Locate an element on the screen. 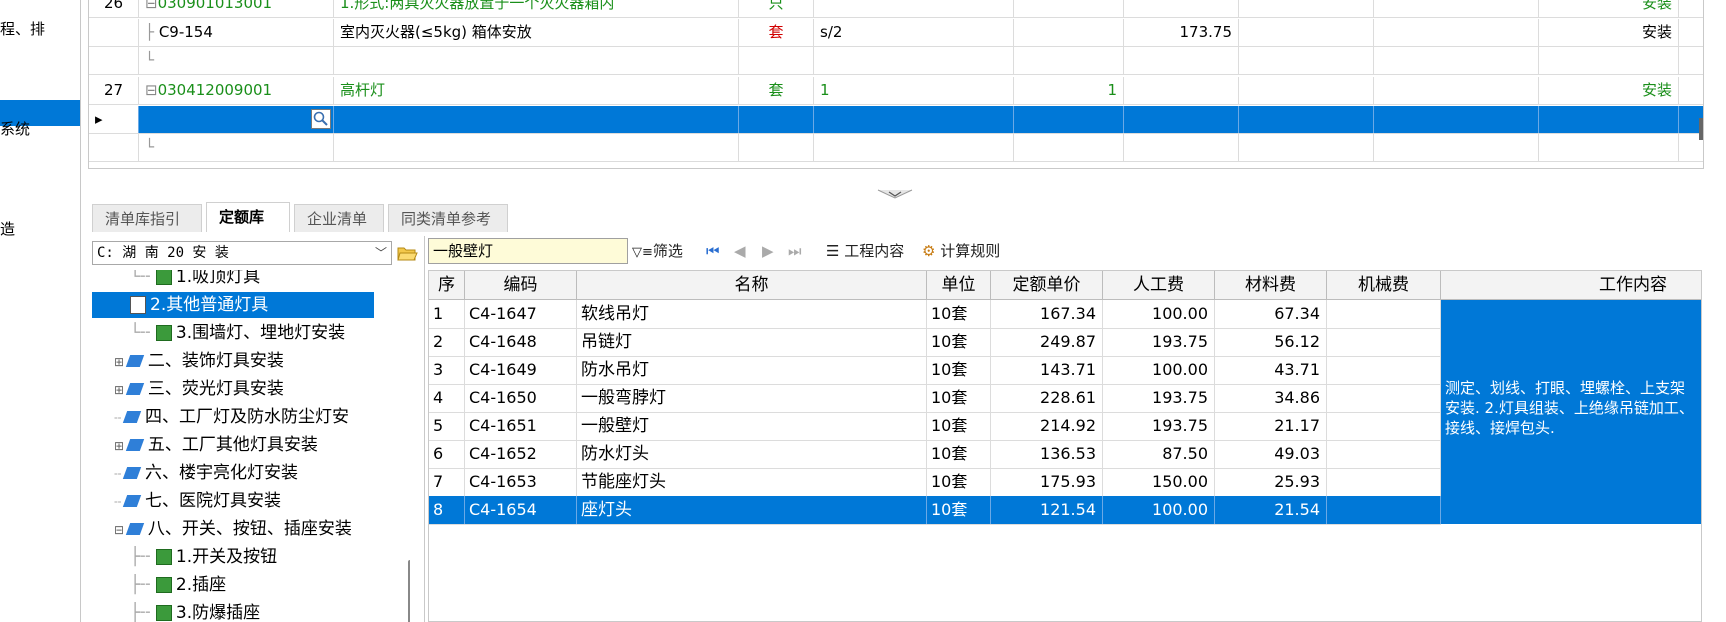  row-qty is located at coordinates (914, 60).